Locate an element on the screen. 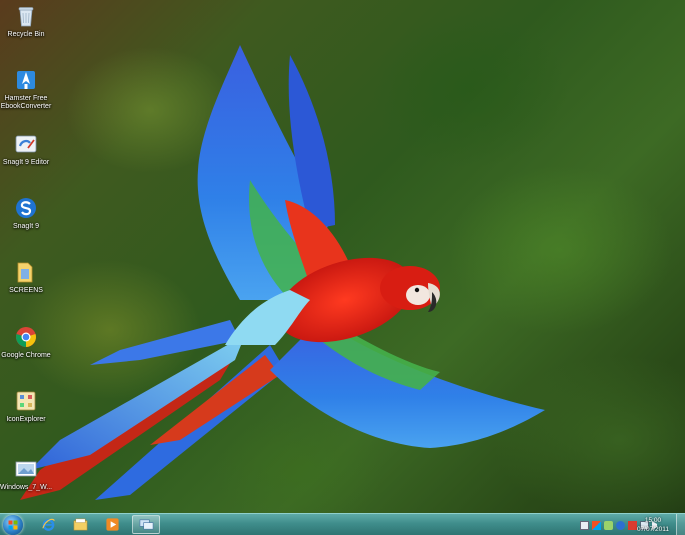 This screenshot has width=685, height=535. recycle-bin-icon is located at coordinates (26, 17).